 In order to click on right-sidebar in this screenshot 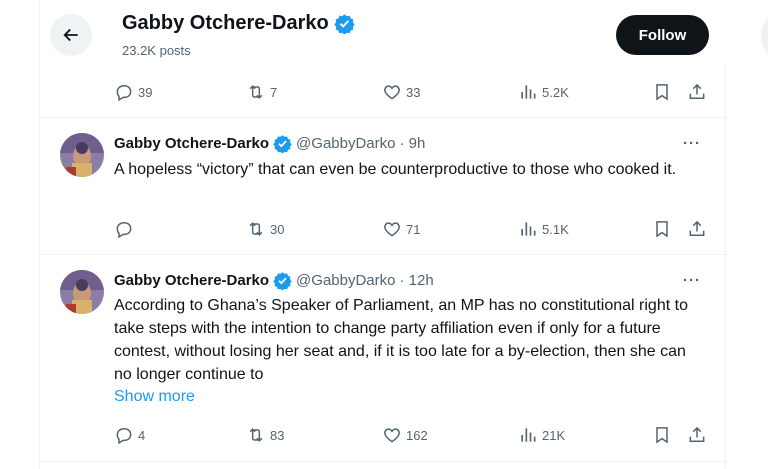, I will do `click(755, 234)`.